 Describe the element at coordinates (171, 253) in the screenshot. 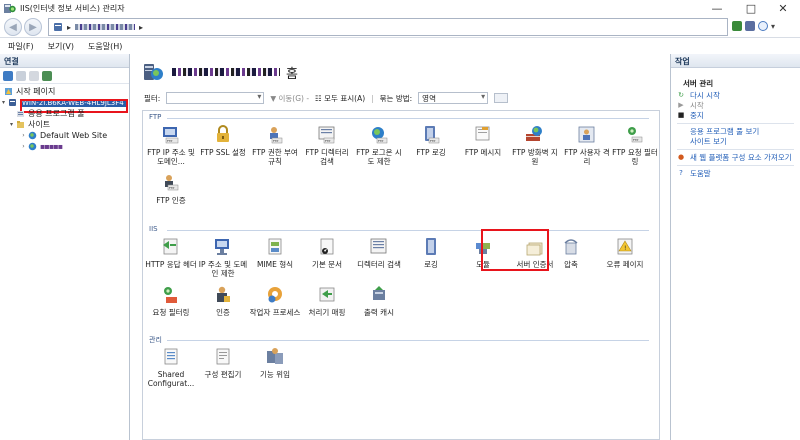

I see `feature-http-response-headers: HTTP 응답 헤더` at that location.